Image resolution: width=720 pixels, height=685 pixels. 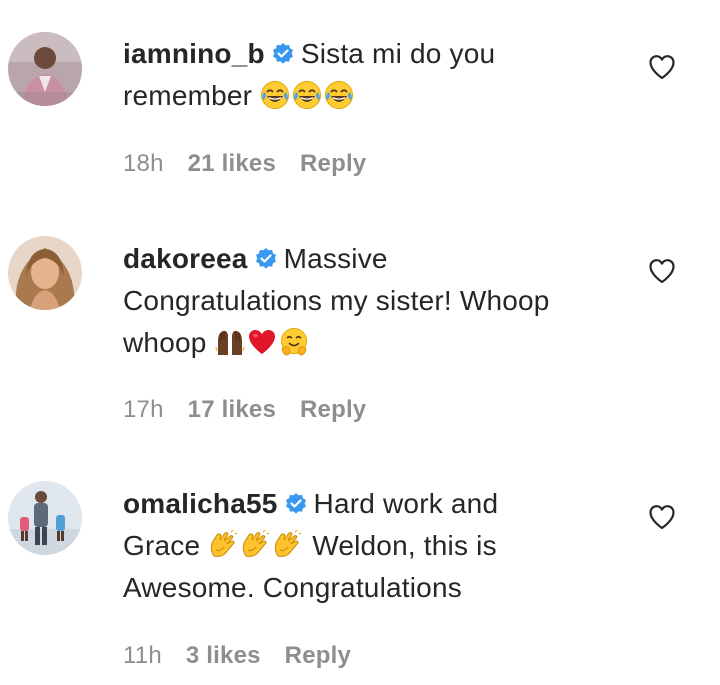 I want to click on comment-meta: 18h 21 likes Reply, so click(x=256, y=164).